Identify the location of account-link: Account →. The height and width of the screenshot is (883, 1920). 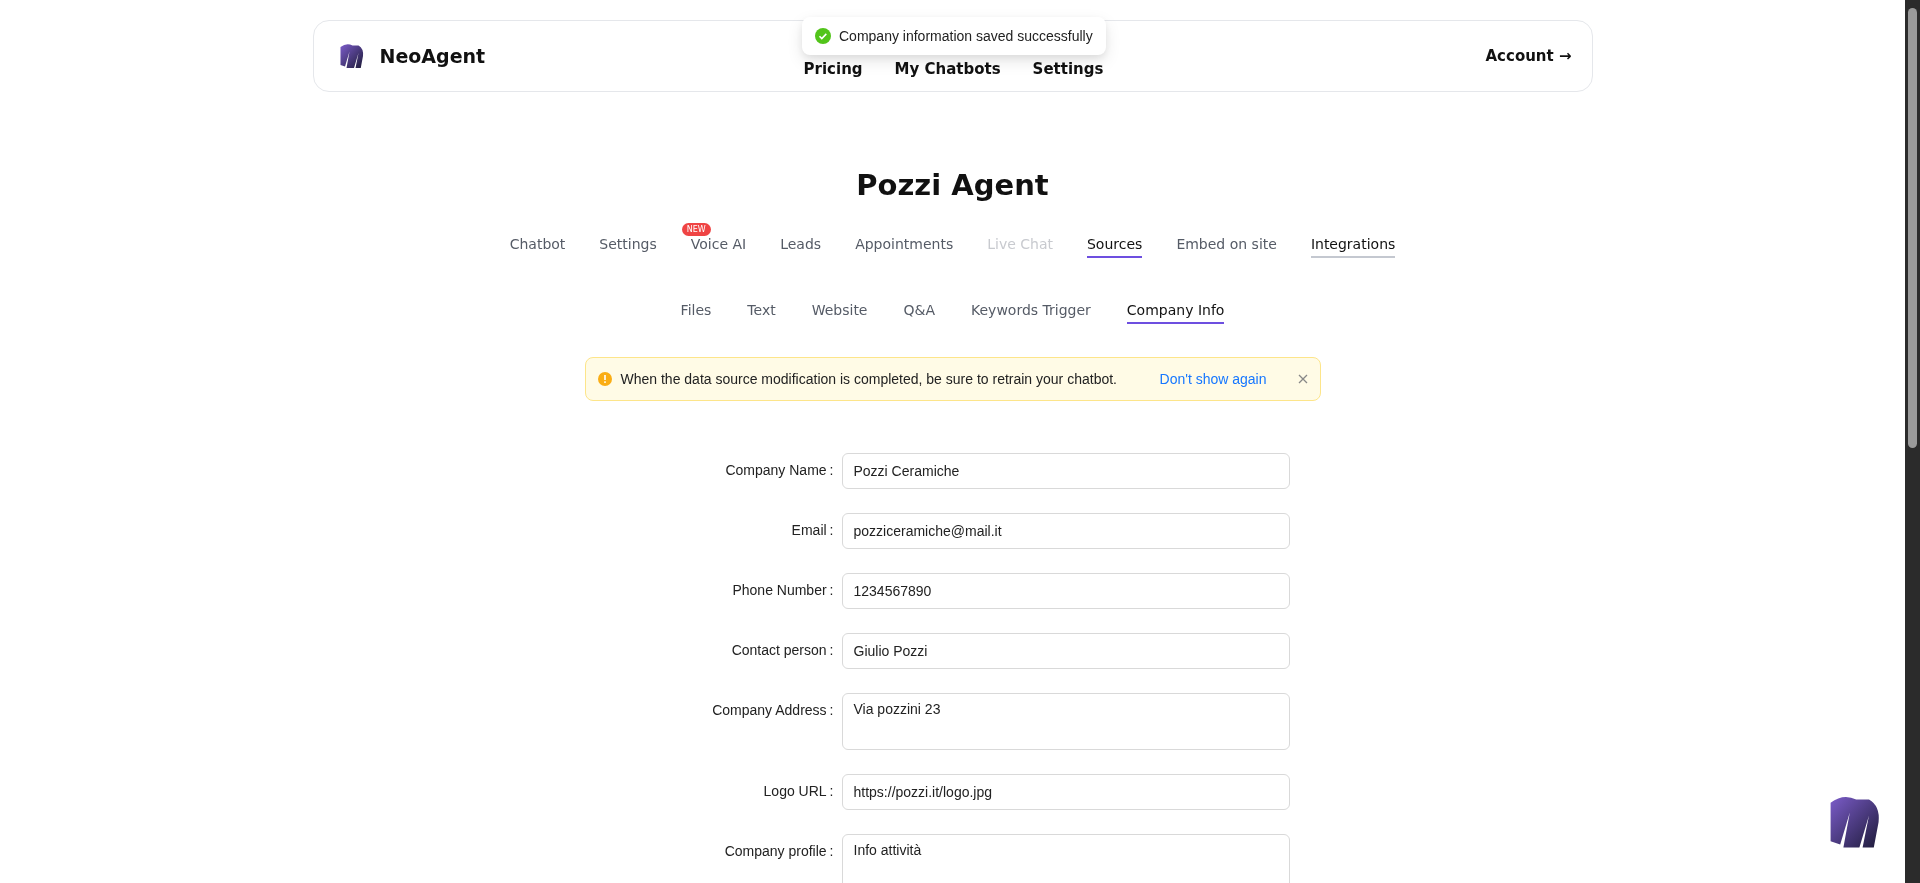
(1528, 56).